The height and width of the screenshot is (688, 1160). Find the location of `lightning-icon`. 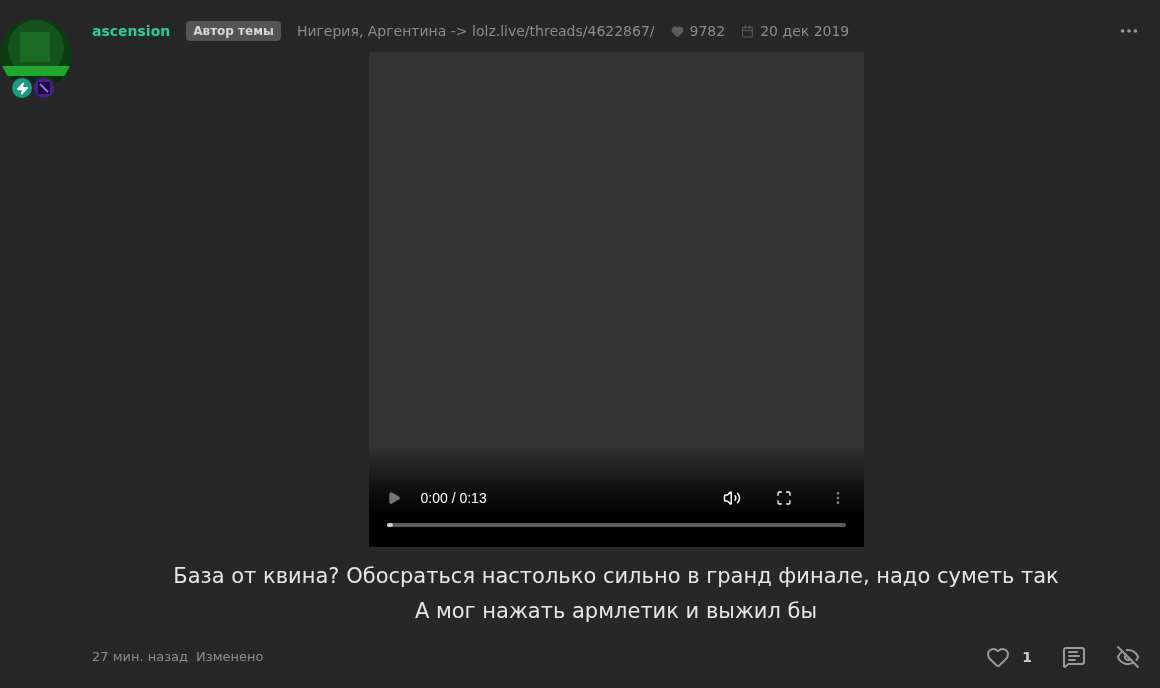

lightning-icon is located at coordinates (22, 88).